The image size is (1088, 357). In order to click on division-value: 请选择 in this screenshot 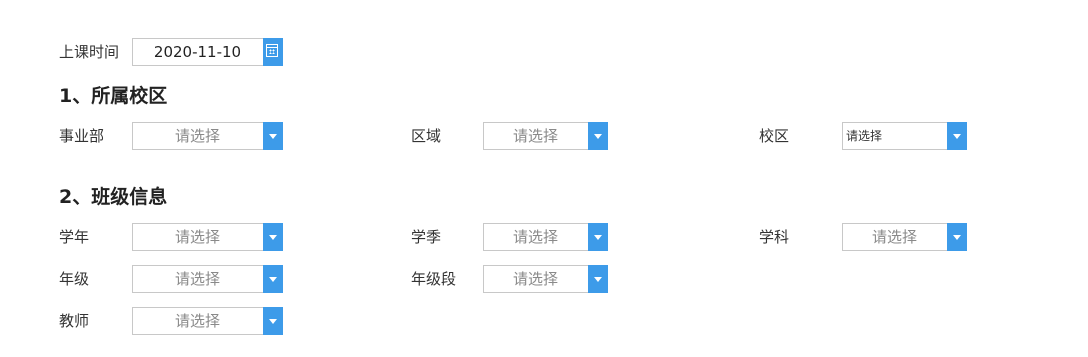, I will do `click(197, 136)`.